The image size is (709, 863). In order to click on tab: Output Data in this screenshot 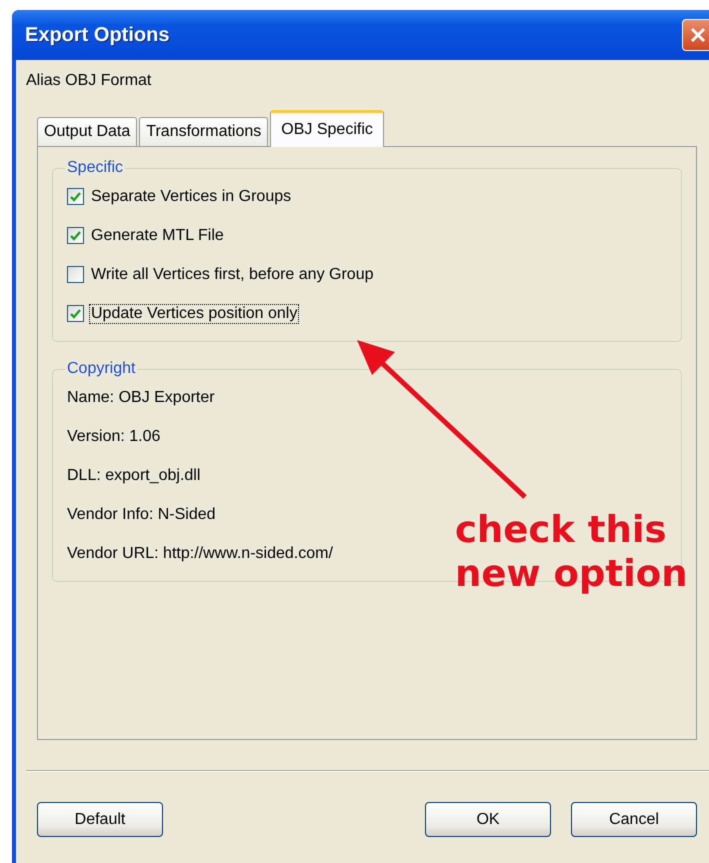, I will do `click(87, 131)`.